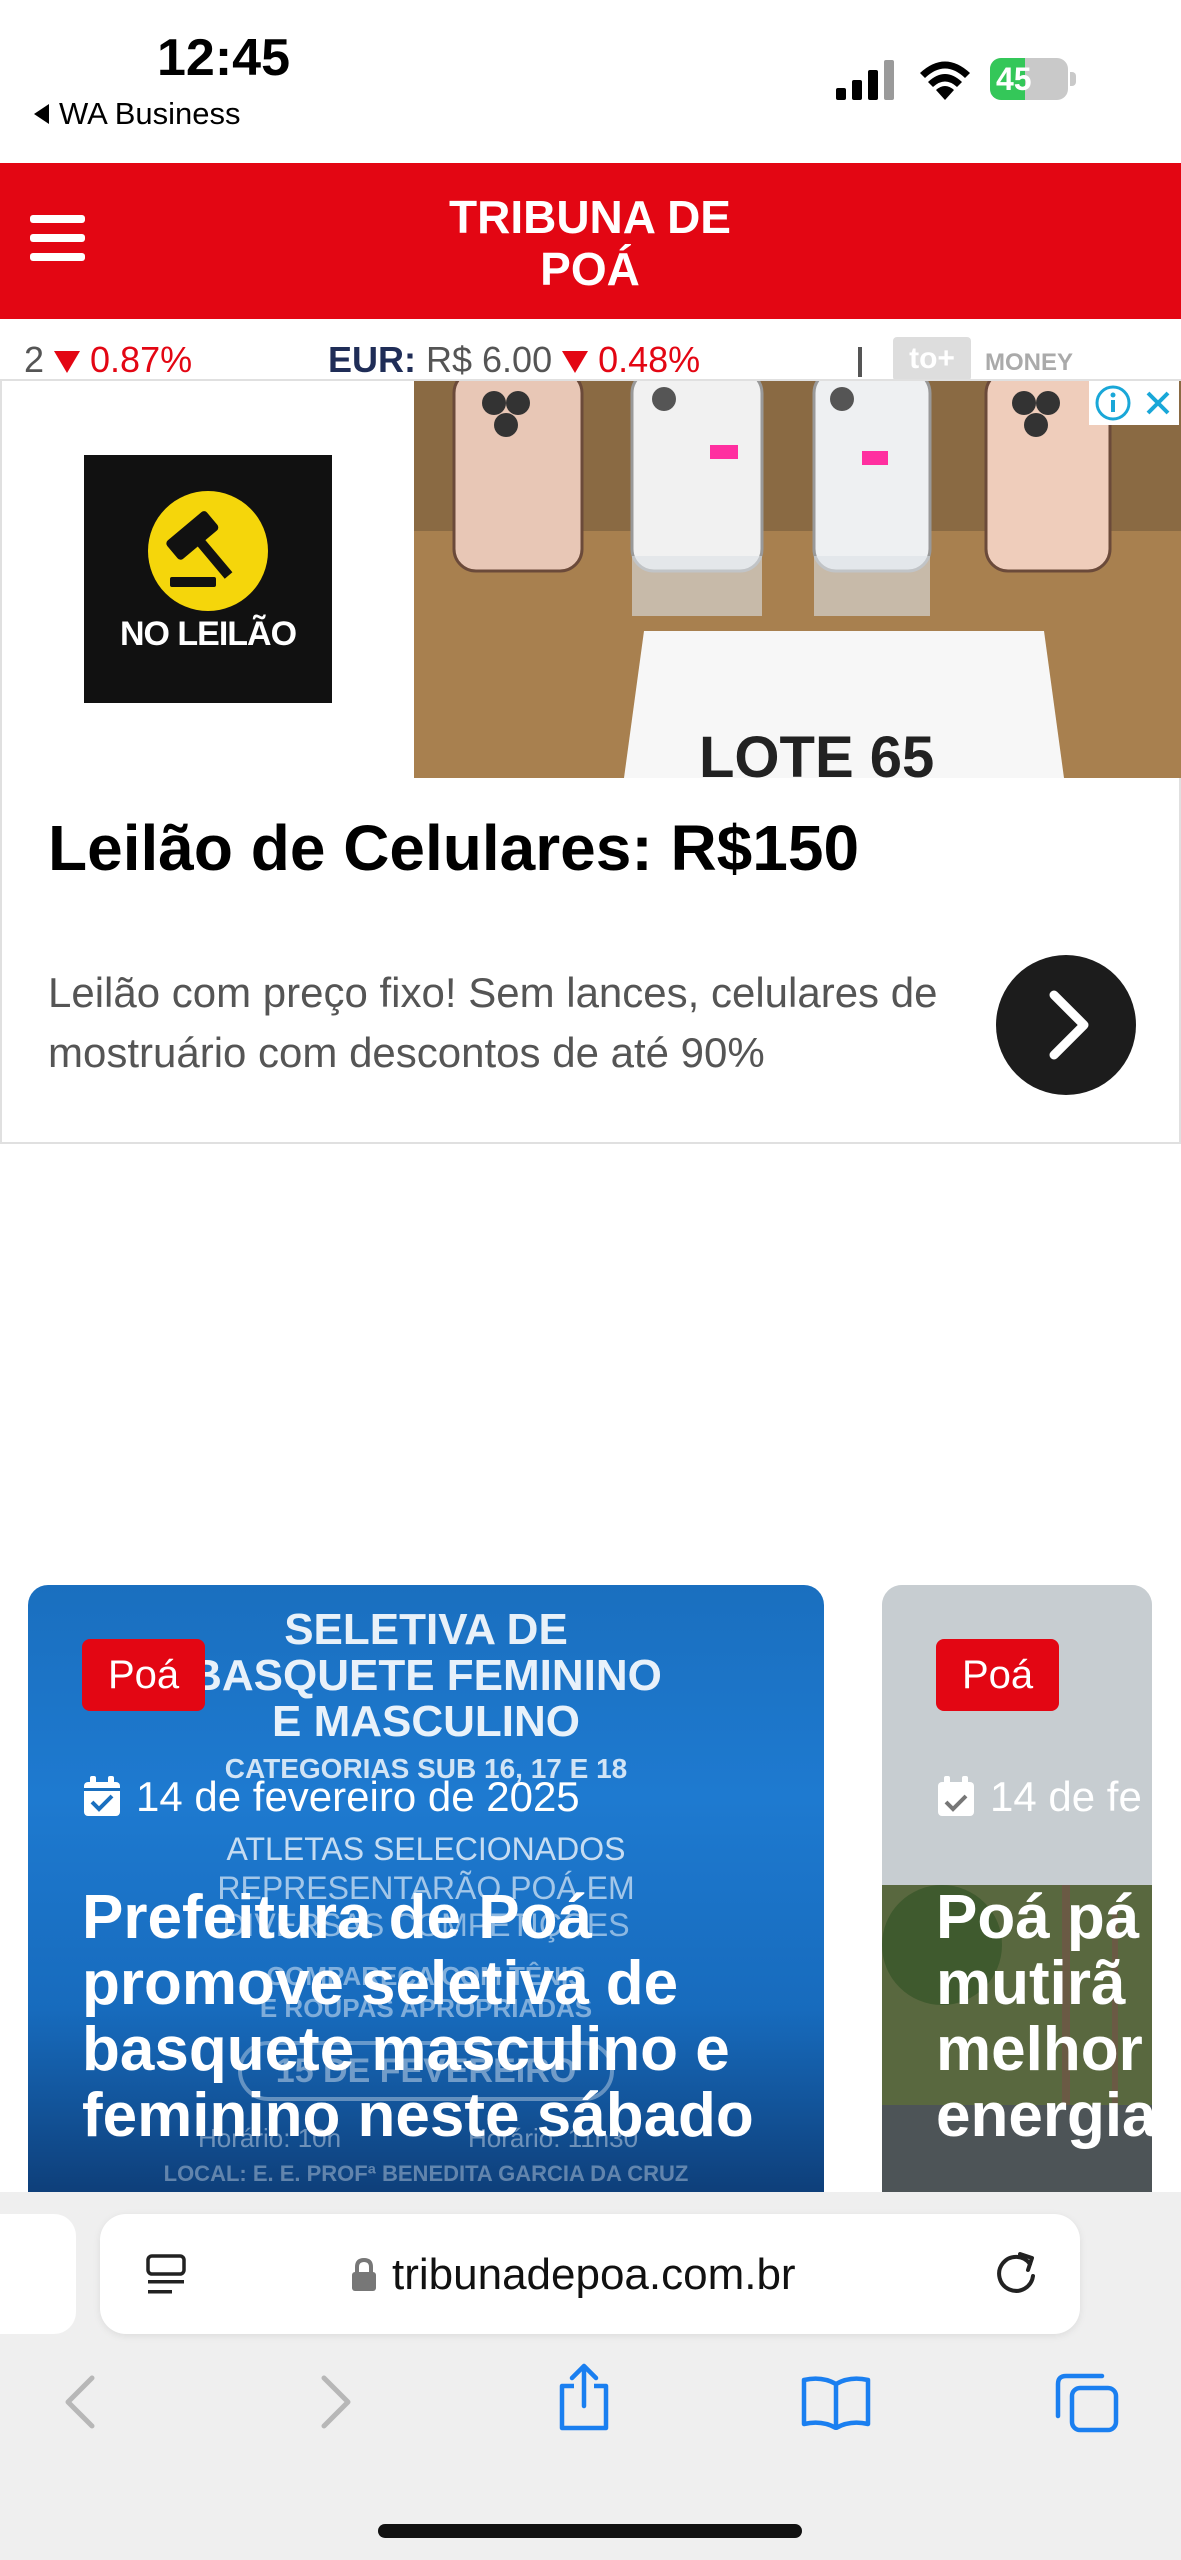  What do you see at coordinates (1044, 2017) in the screenshot?
I see `article-title: Poá pá mutirã melhor energia` at bounding box center [1044, 2017].